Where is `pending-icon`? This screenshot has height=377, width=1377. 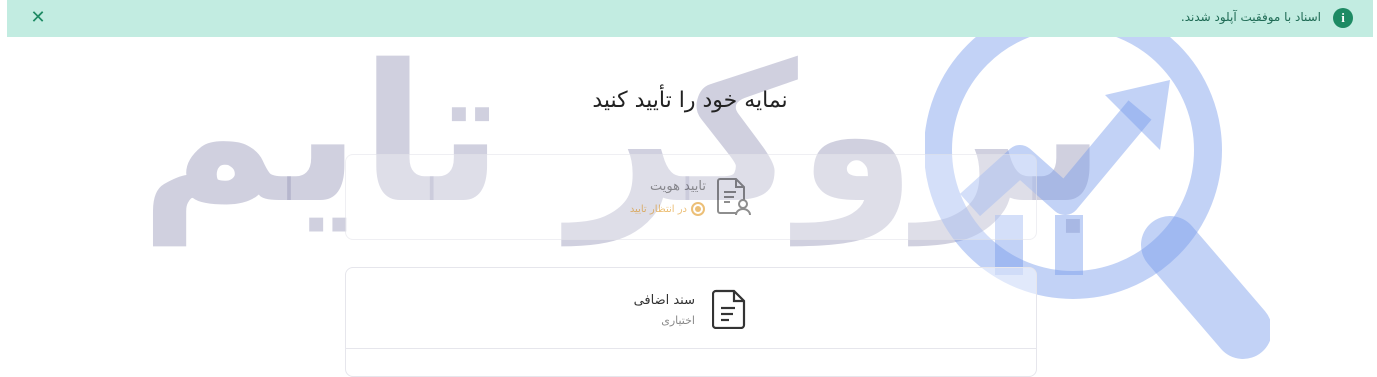
pending-icon is located at coordinates (698, 209).